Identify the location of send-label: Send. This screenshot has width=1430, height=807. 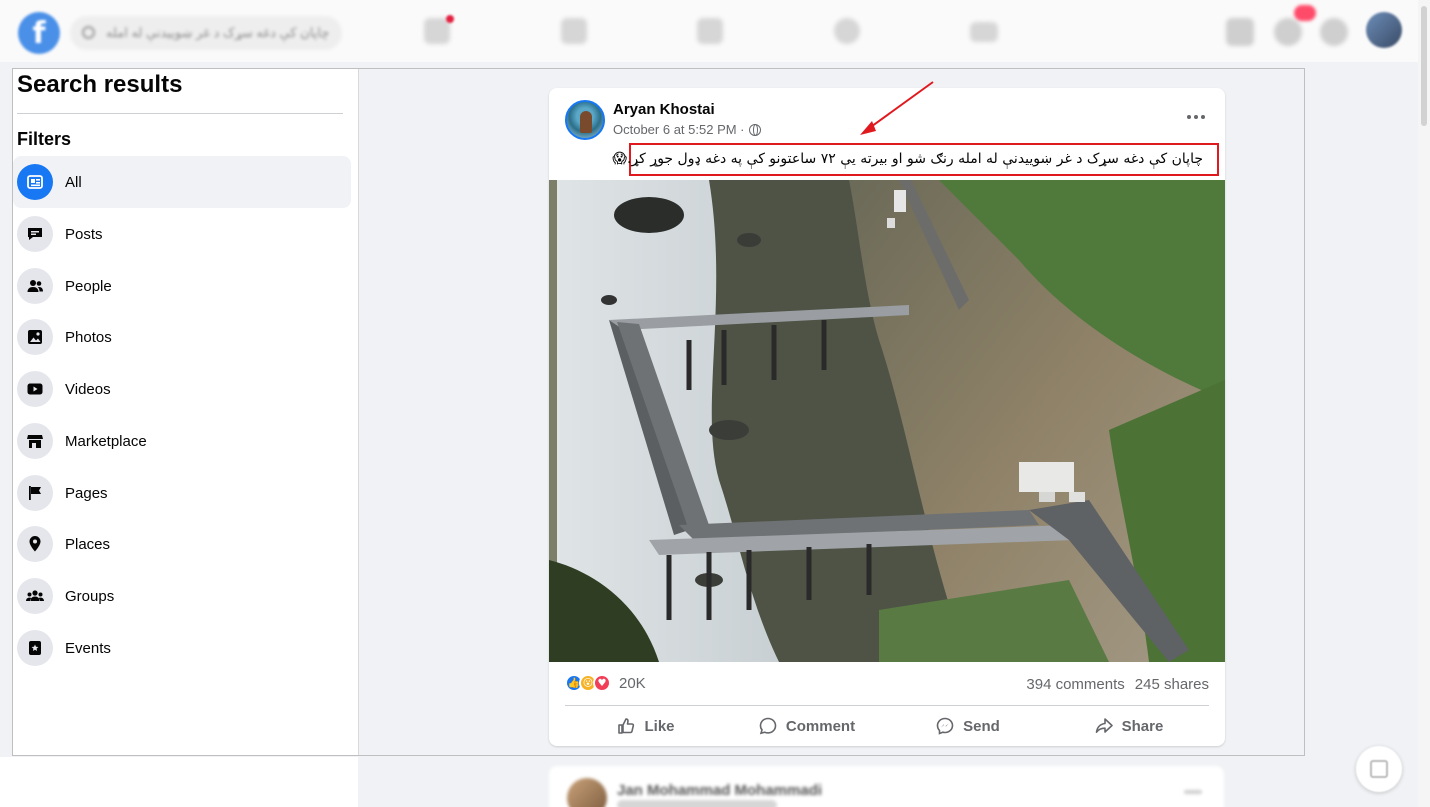
(981, 726).